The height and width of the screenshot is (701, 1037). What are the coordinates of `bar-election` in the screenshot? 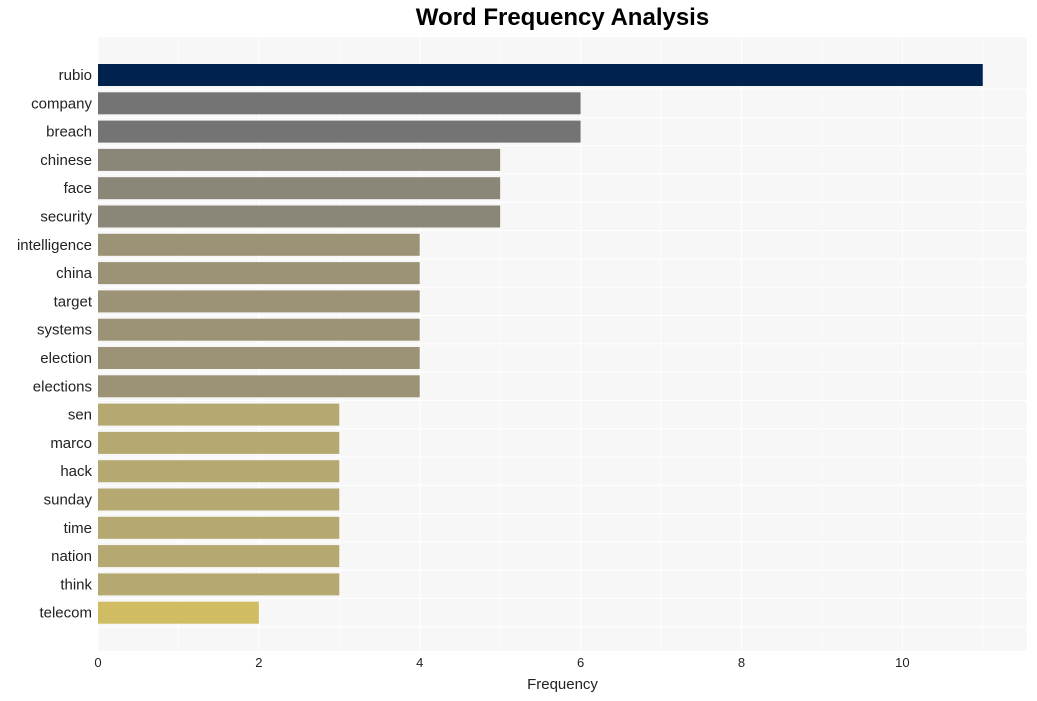 It's located at (259, 358).